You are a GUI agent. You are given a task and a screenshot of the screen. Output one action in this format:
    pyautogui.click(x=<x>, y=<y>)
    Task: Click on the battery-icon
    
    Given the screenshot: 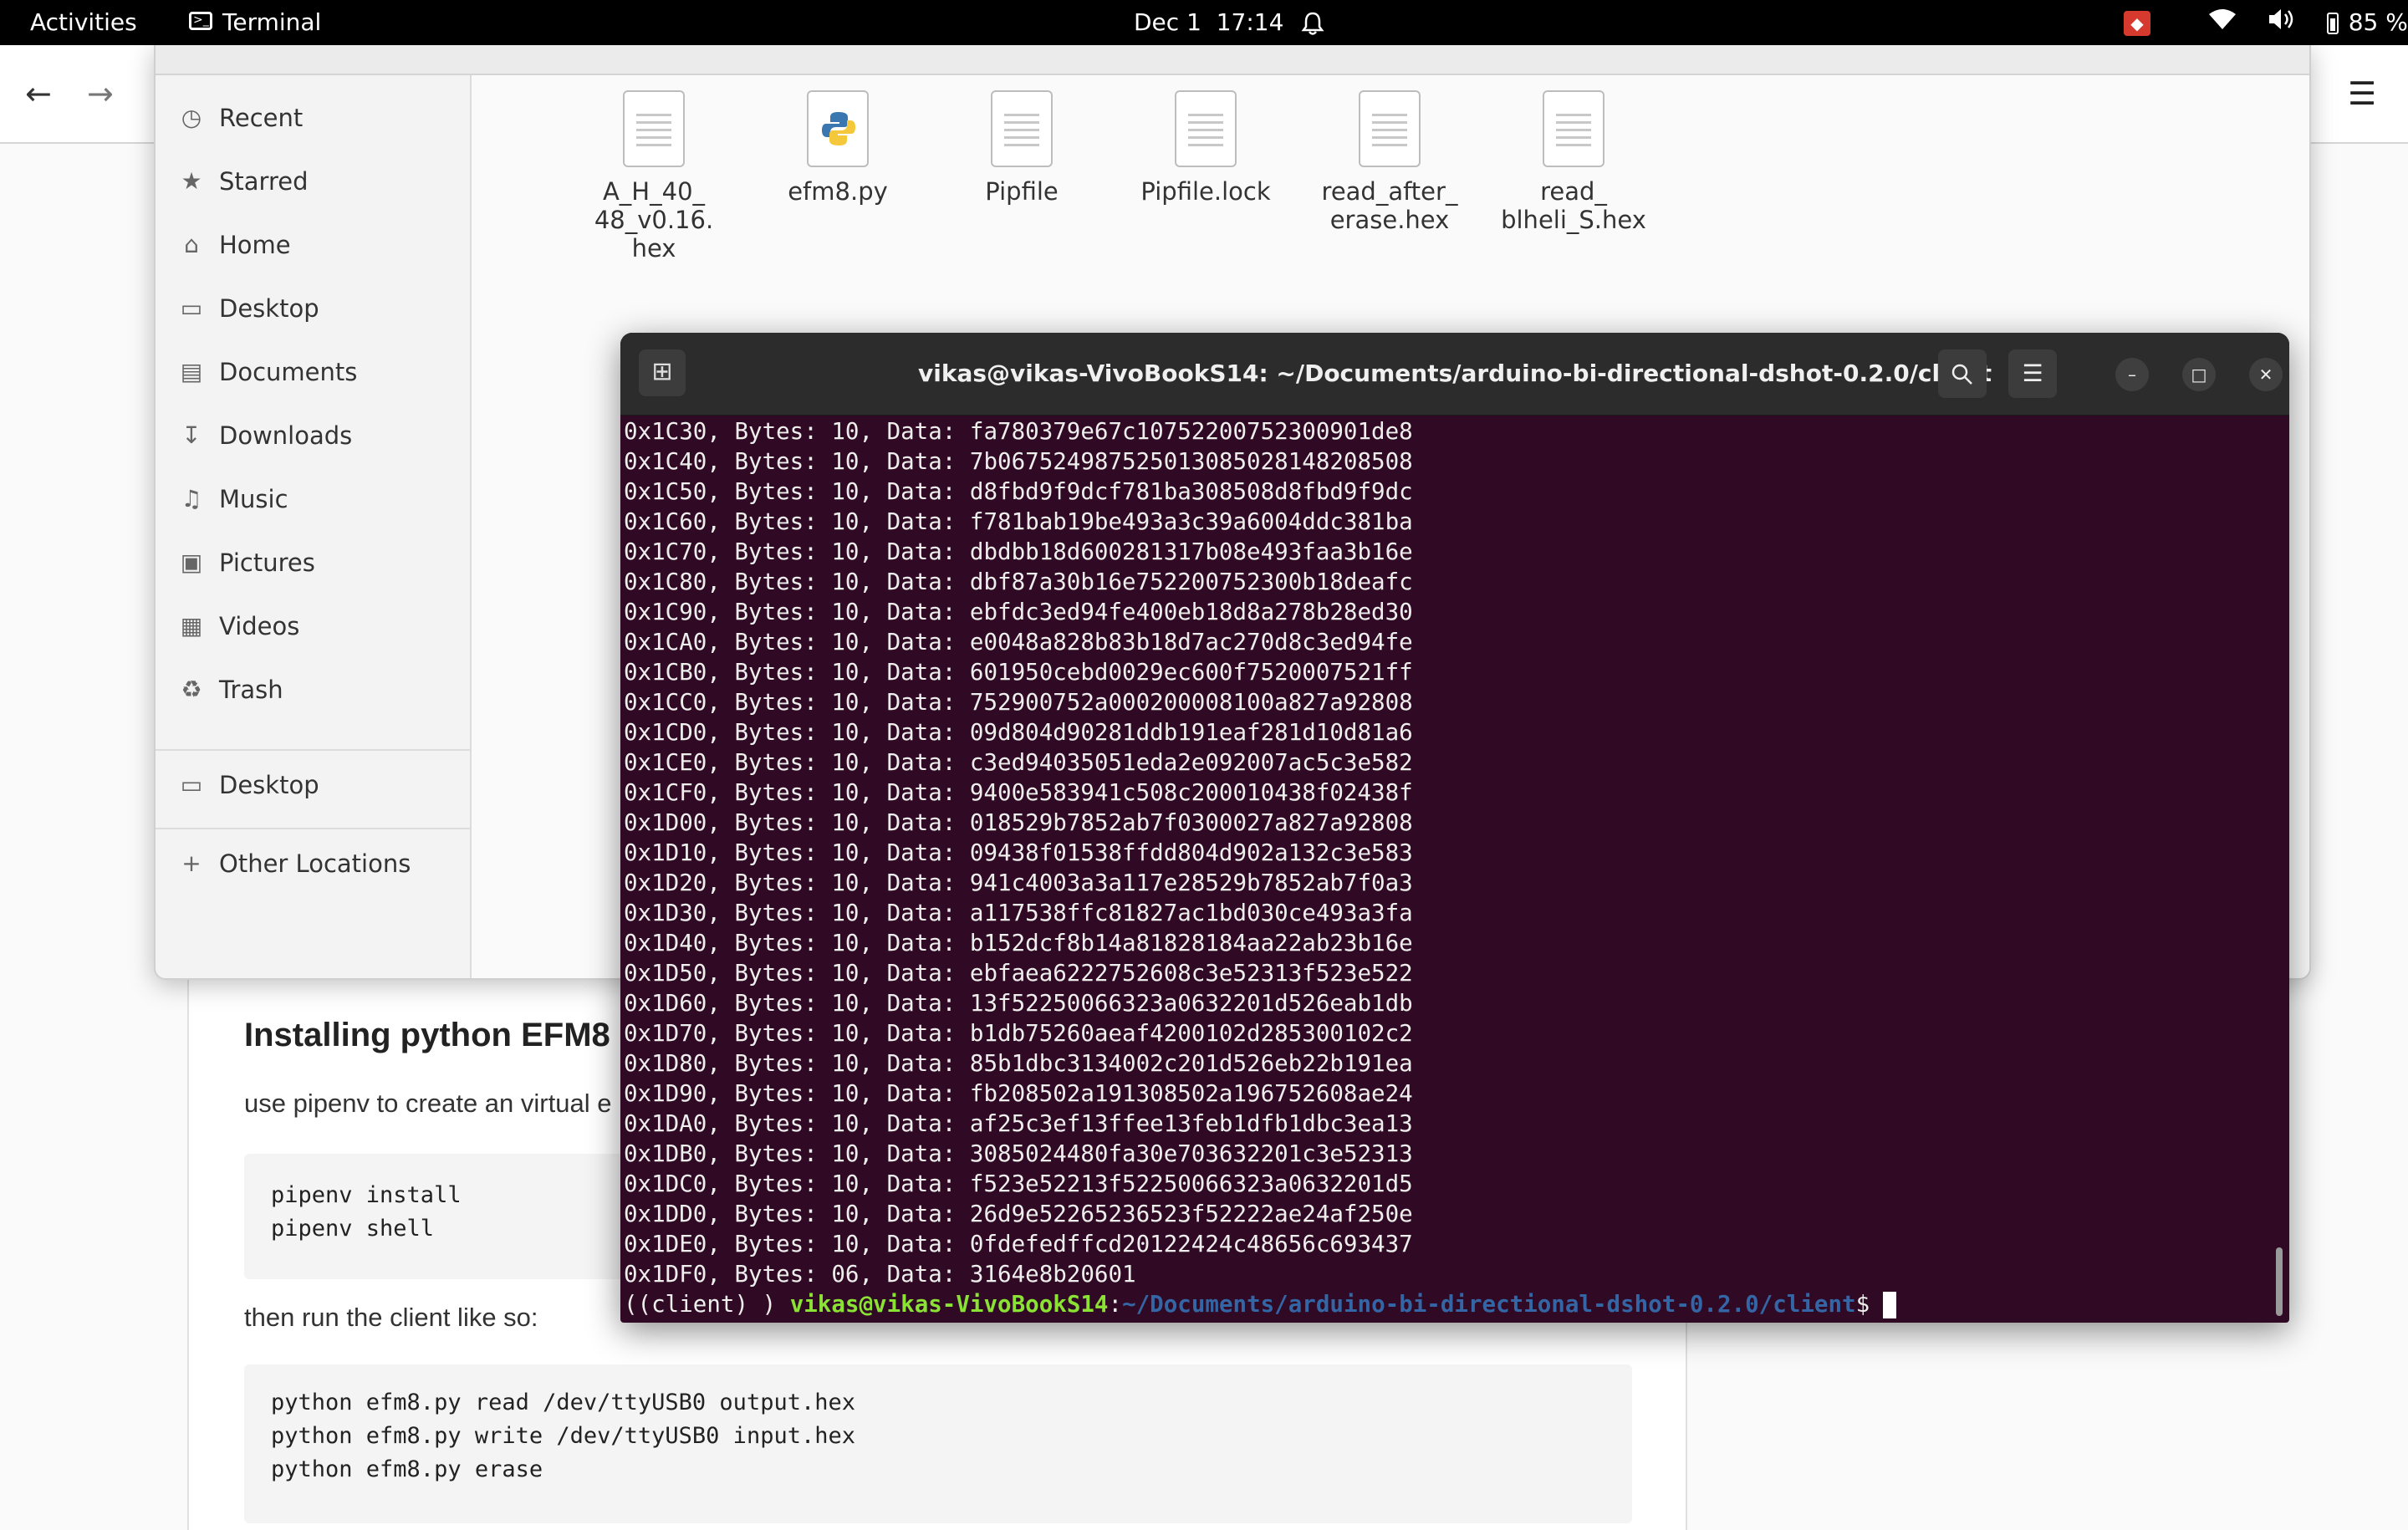 What is the action you would take?
    pyautogui.click(x=2332, y=23)
    